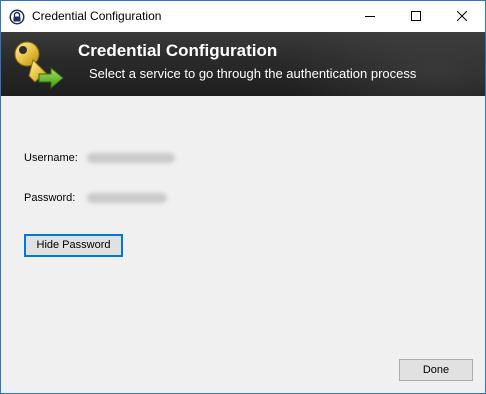  I want to click on done-button: Done, so click(436, 370).